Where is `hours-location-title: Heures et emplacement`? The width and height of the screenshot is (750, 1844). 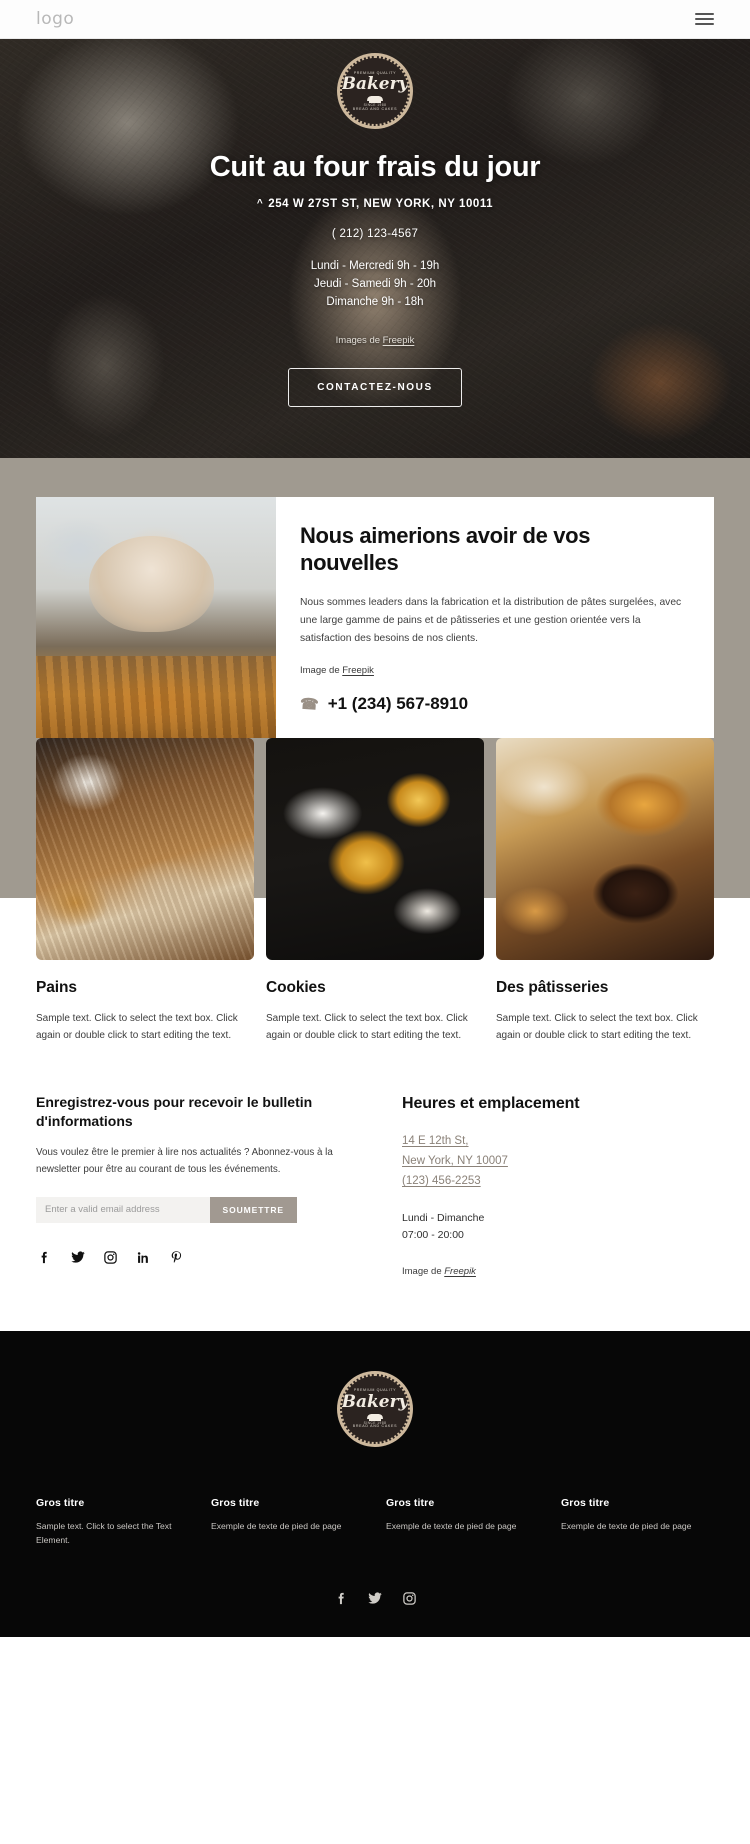 hours-location-title: Heures et emplacement is located at coordinates (491, 1103).